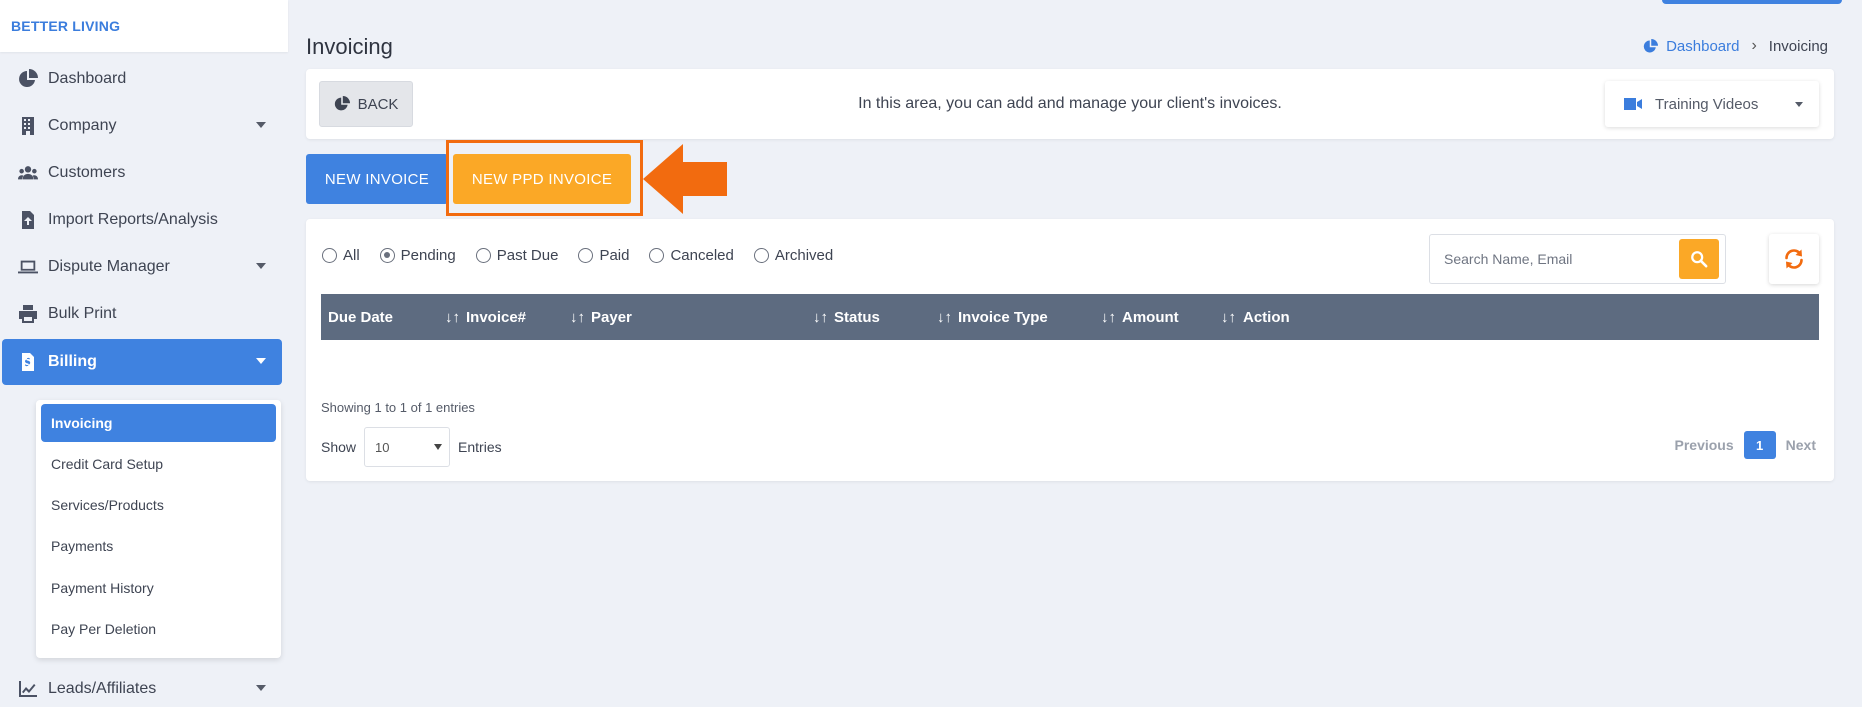 The width and height of the screenshot is (1862, 707). What do you see at coordinates (109, 266) in the screenshot?
I see `sidebar-item-label: Dispute Manager` at bounding box center [109, 266].